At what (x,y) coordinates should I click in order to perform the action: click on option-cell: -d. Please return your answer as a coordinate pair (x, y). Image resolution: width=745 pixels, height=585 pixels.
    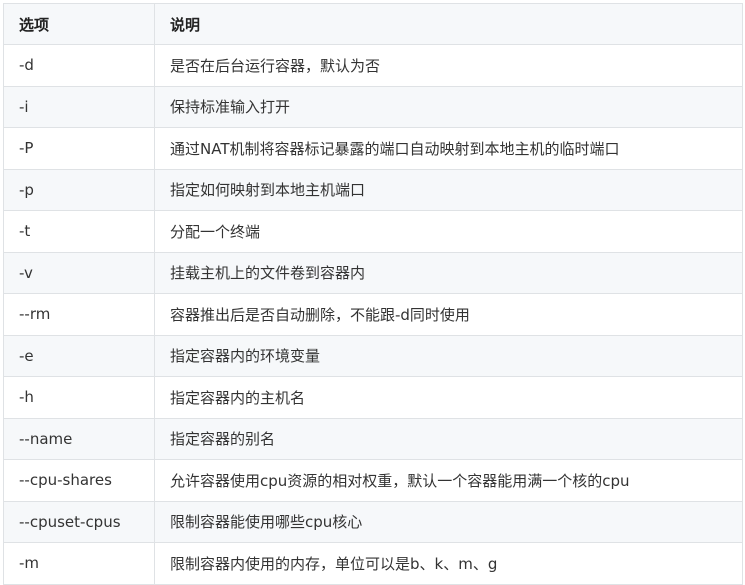
    Looking at the image, I should click on (79, 65).